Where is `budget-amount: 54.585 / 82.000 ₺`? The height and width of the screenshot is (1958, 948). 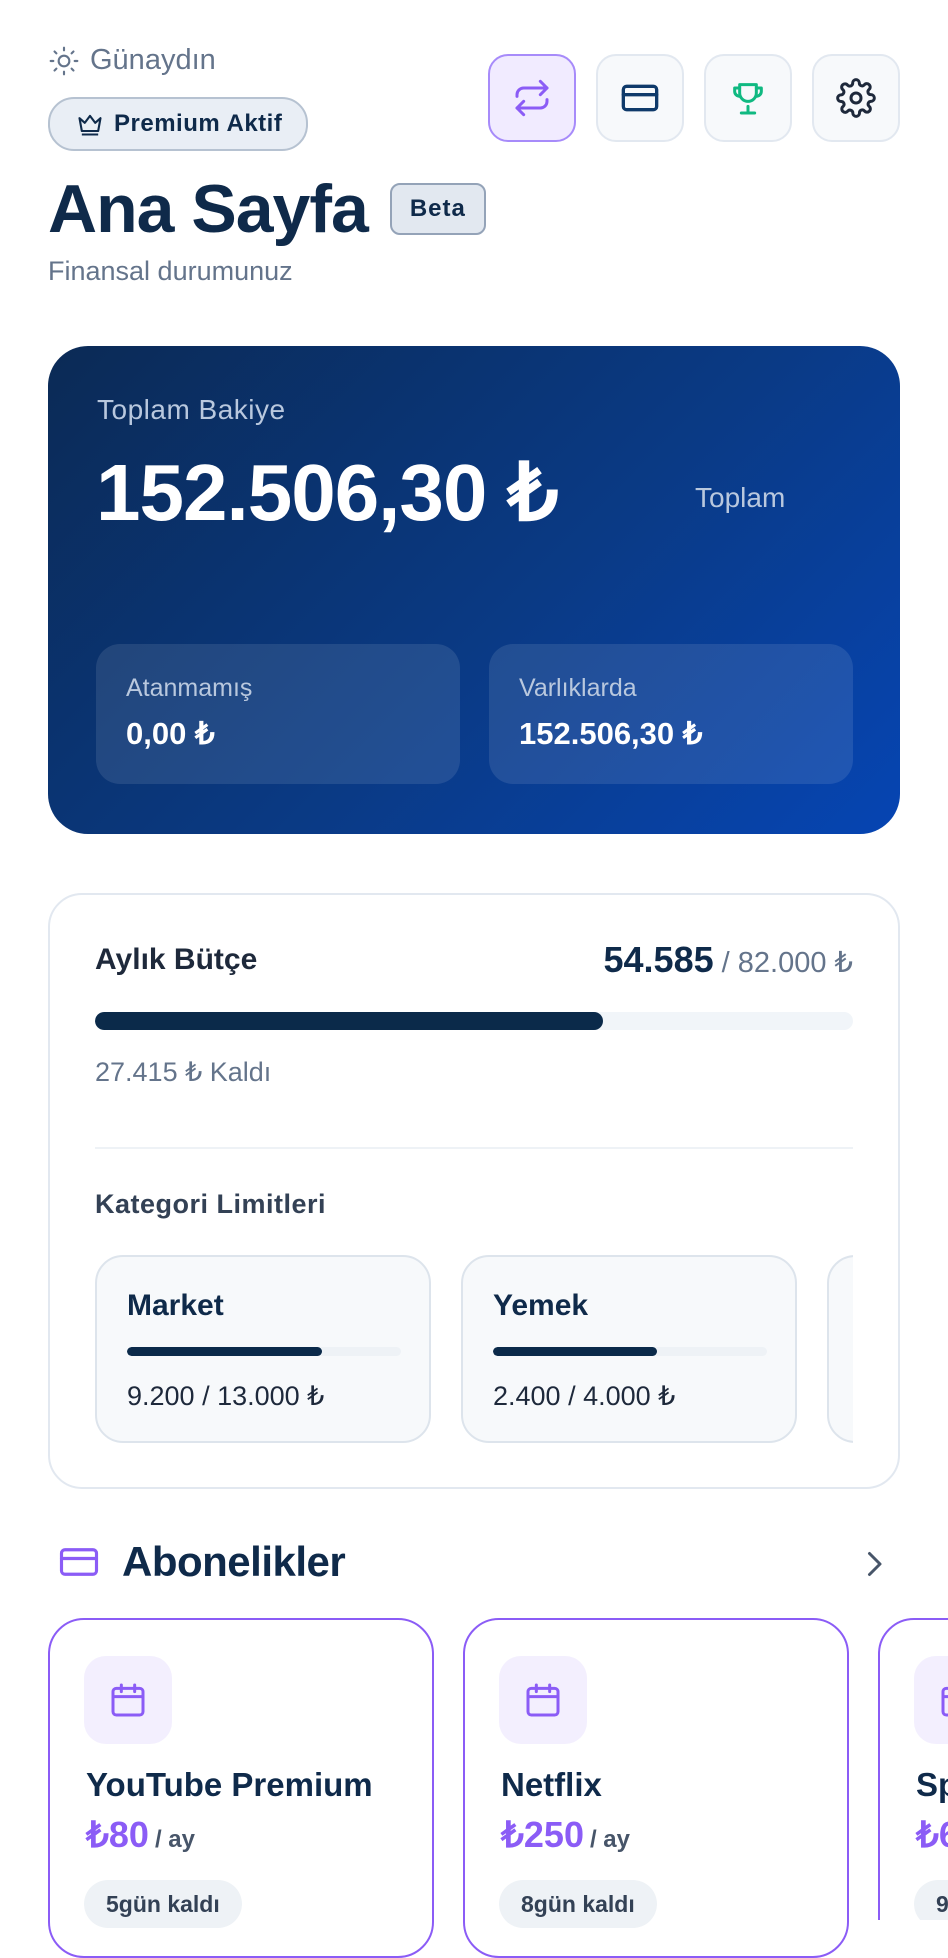
budget-amount: 54.585 / 82.000 ₺ is located at coordinates (729, 960).